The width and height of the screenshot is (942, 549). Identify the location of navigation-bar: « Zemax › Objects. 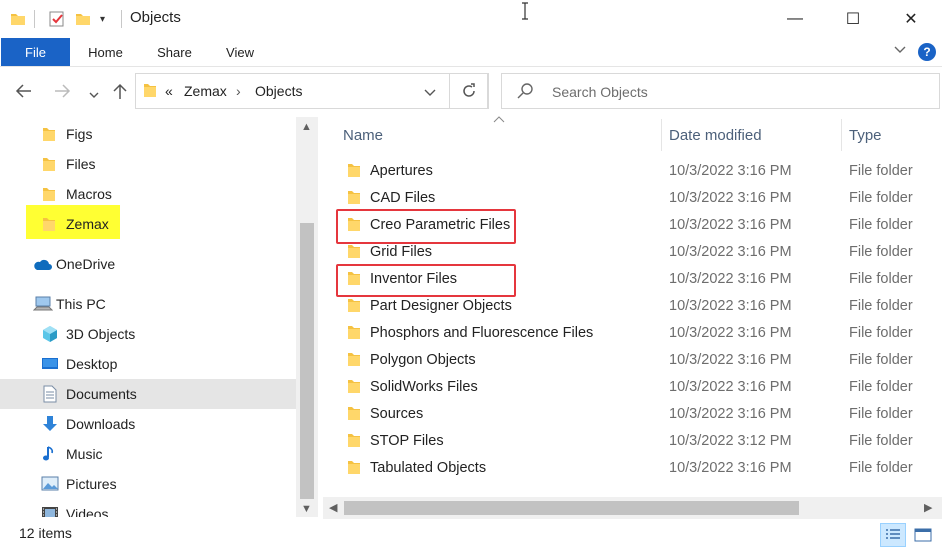
(471, 92).